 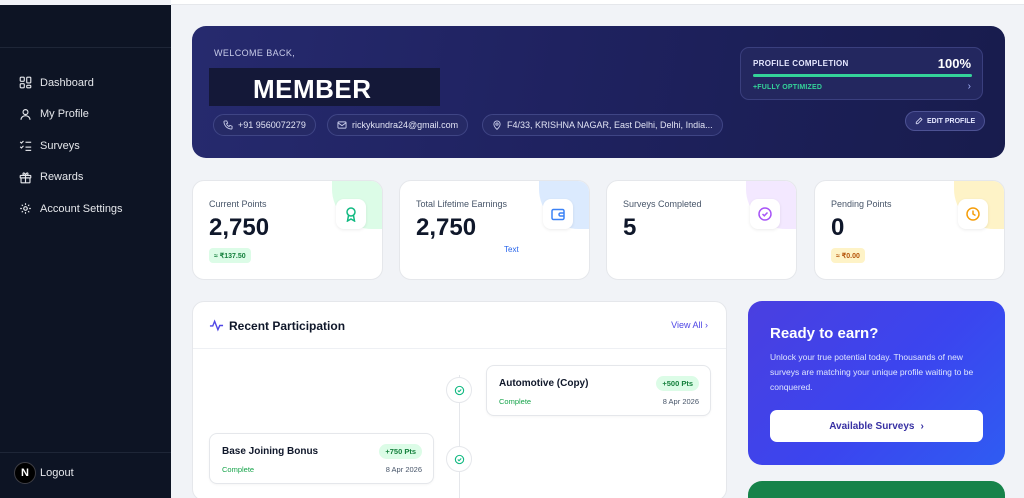 I want to click on secondary-card, so click(x=876, y=489).